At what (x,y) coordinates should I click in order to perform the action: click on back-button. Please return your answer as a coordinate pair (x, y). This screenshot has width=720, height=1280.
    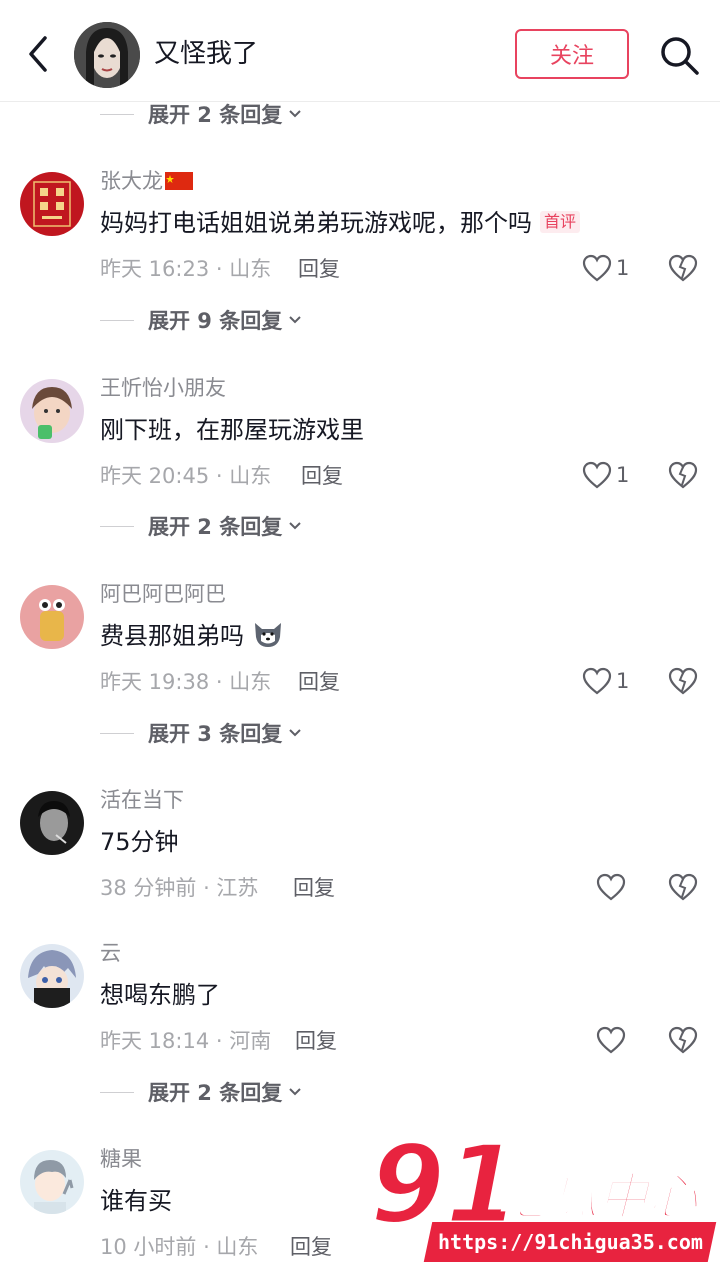
    Looking at the image, I should click on (38, 54).